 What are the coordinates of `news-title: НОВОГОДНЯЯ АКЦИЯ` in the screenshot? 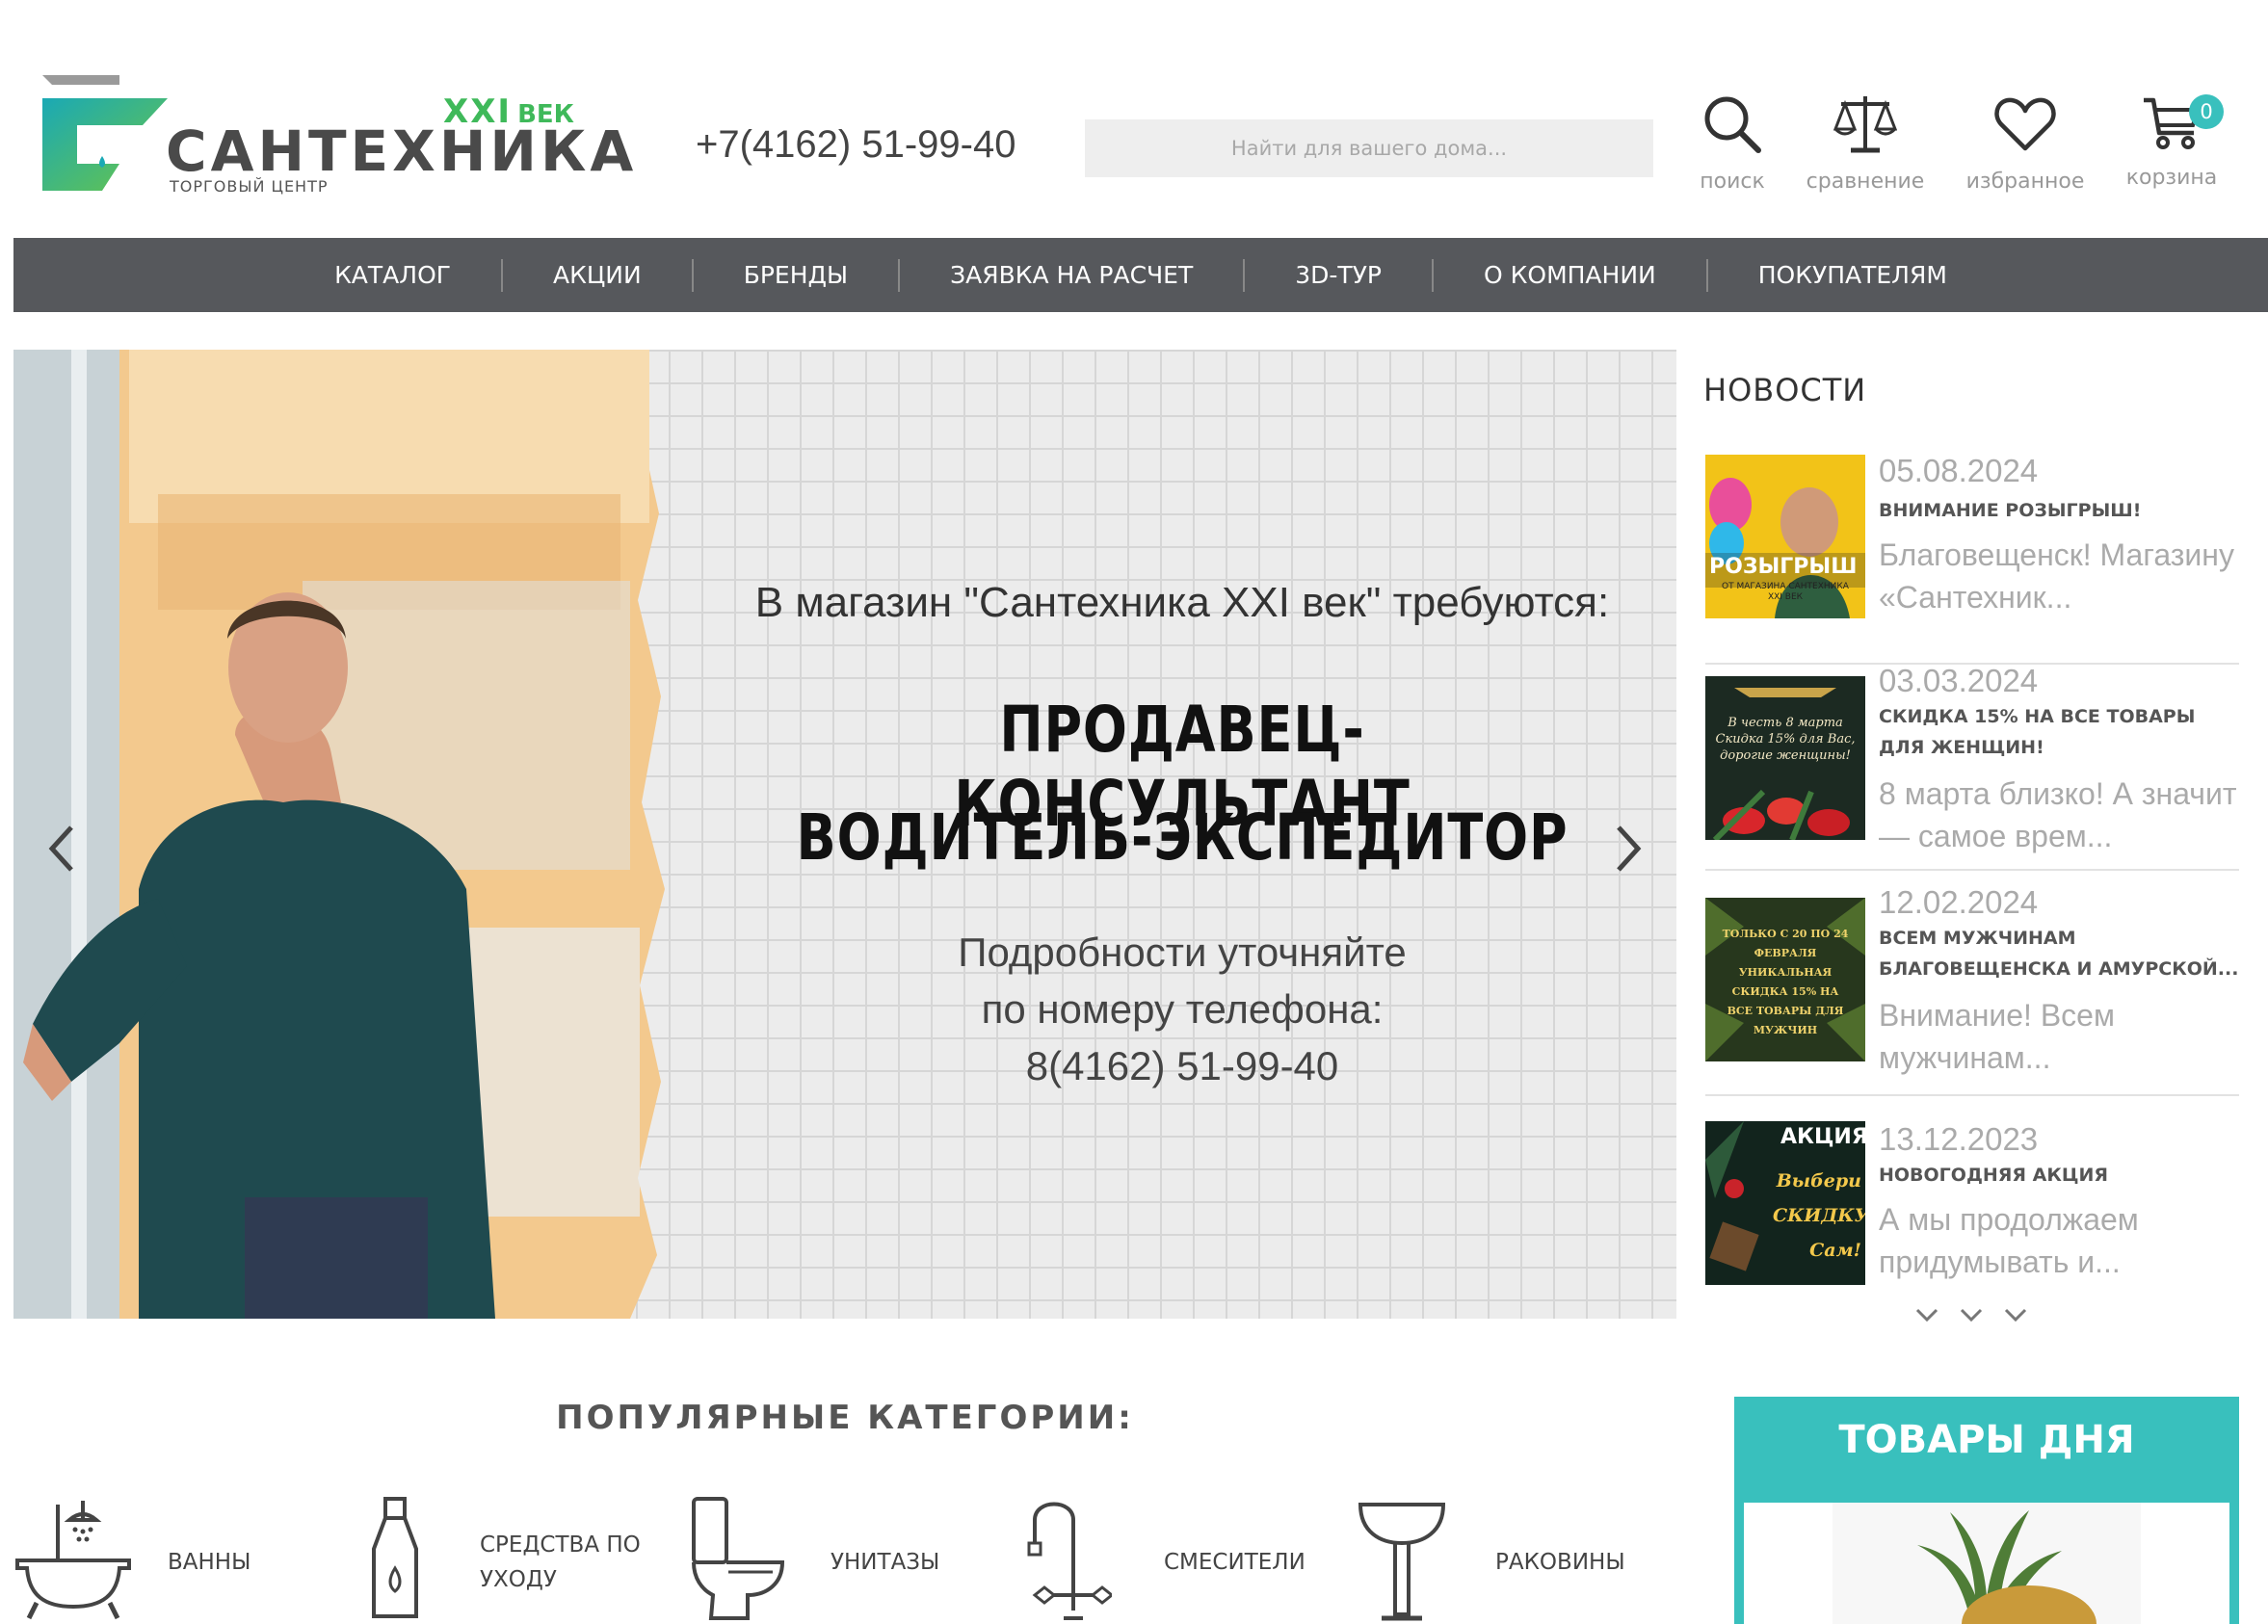 It's located at (2059, 1175).